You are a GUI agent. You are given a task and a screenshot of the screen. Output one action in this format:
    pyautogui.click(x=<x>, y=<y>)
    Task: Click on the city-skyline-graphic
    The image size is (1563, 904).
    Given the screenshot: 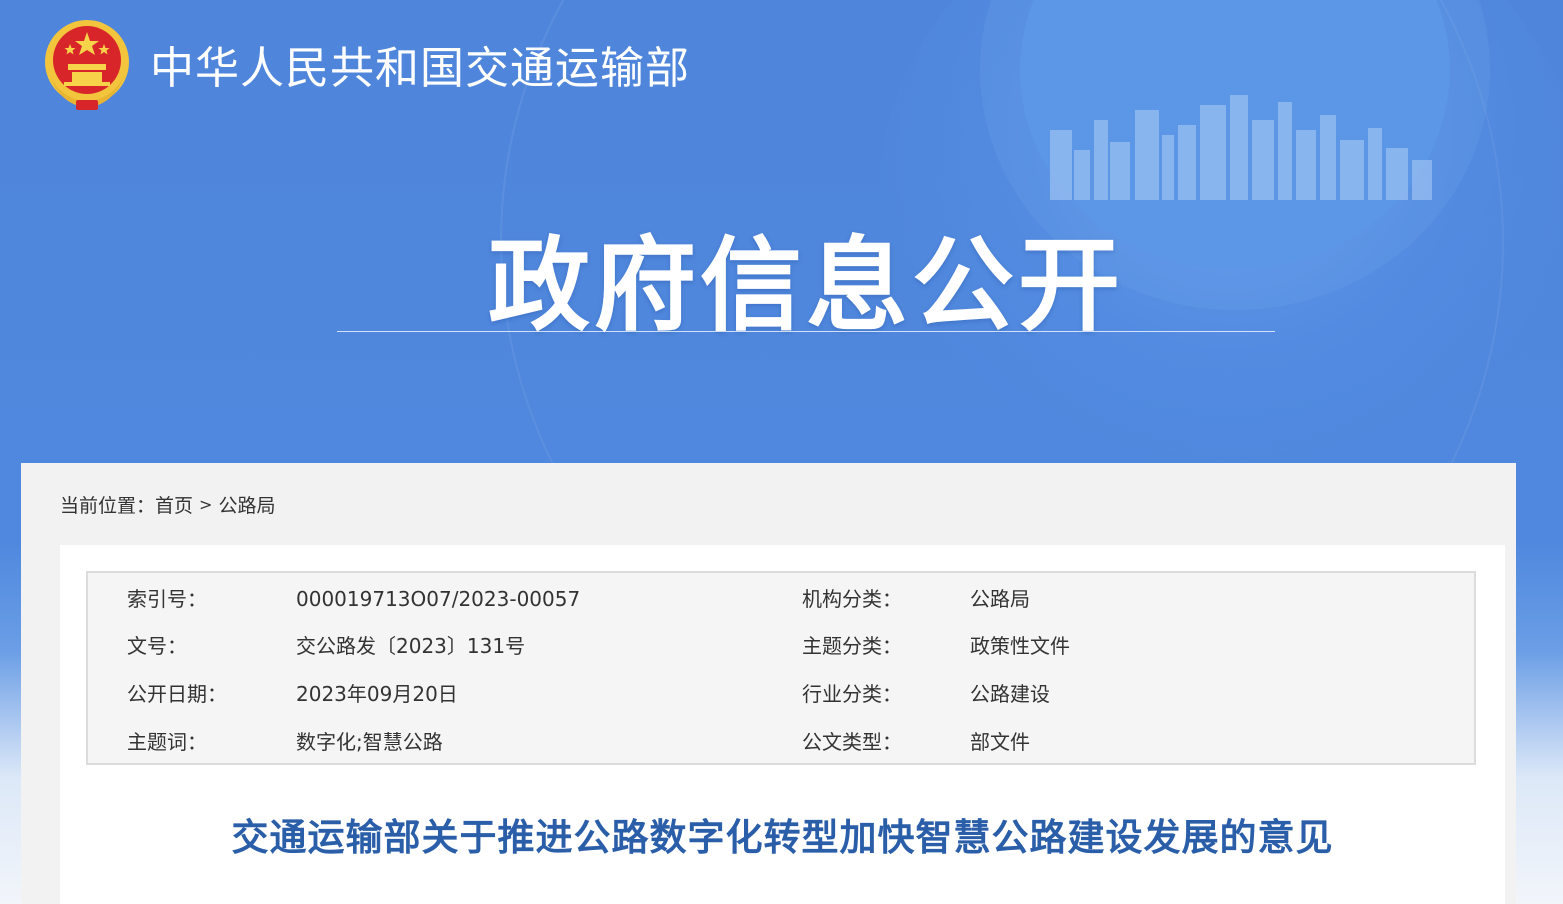 What is the action you would take?
    pyautogui.click(x=1241, y=147)
    